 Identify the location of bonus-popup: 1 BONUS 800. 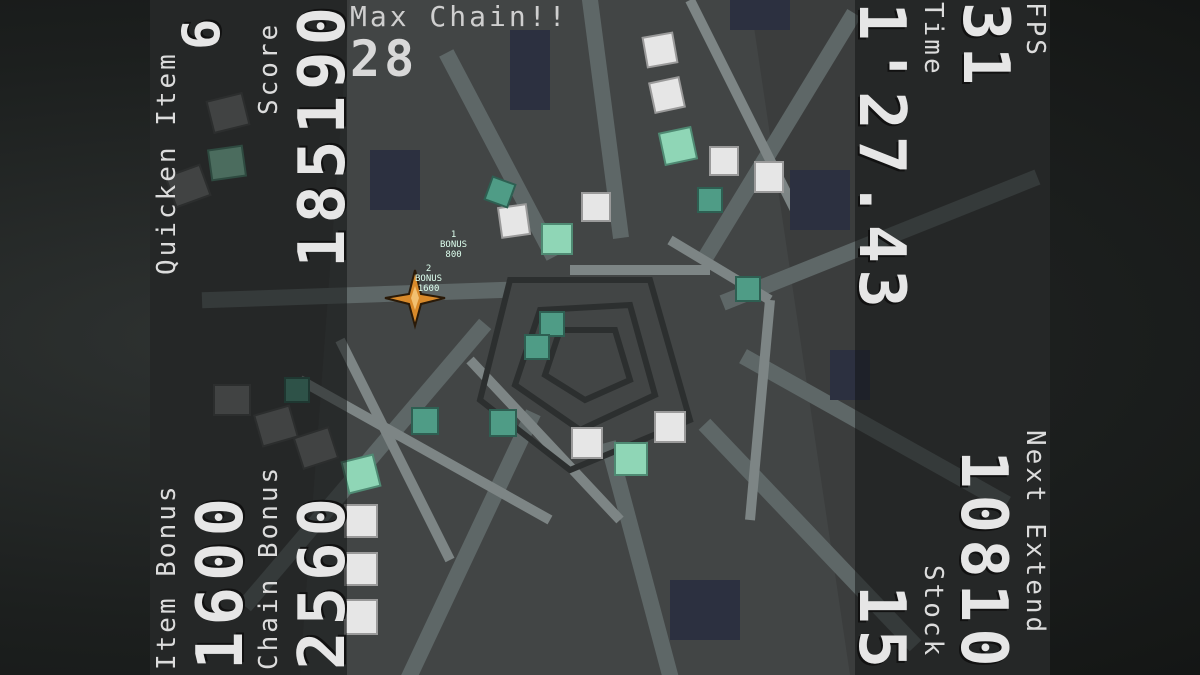
(453, 245).